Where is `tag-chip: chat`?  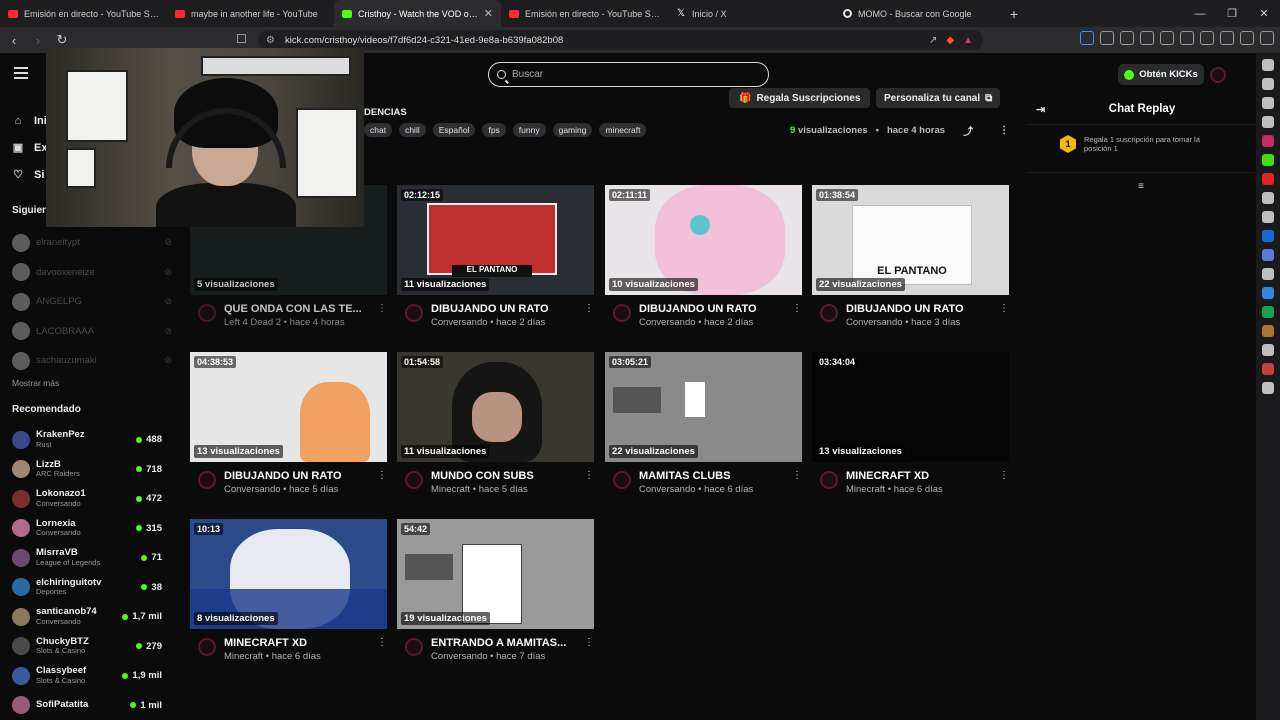
tag-chip: chat is located at coordinates (378, 130).